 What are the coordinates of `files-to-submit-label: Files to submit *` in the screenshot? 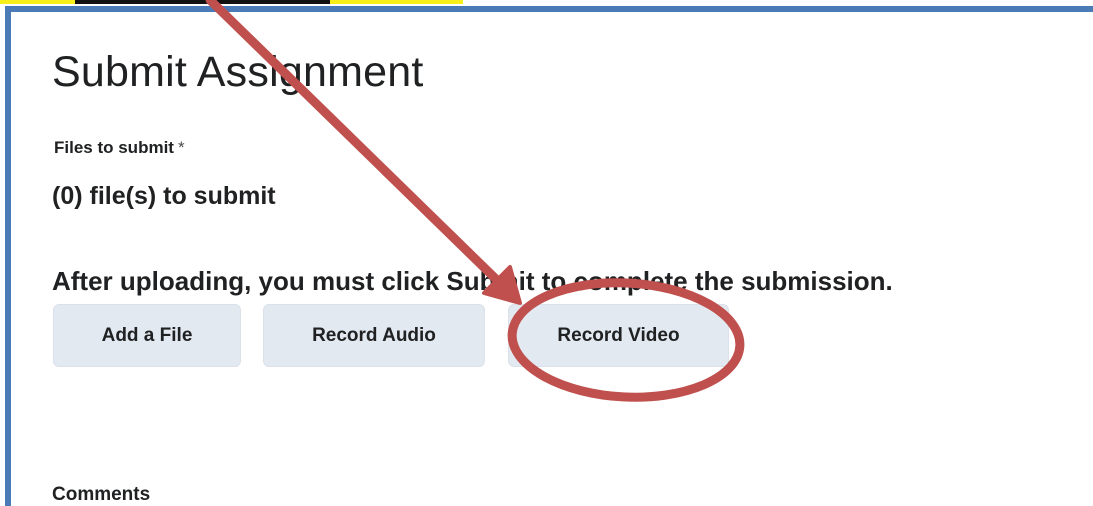 It's located at (119, 148).